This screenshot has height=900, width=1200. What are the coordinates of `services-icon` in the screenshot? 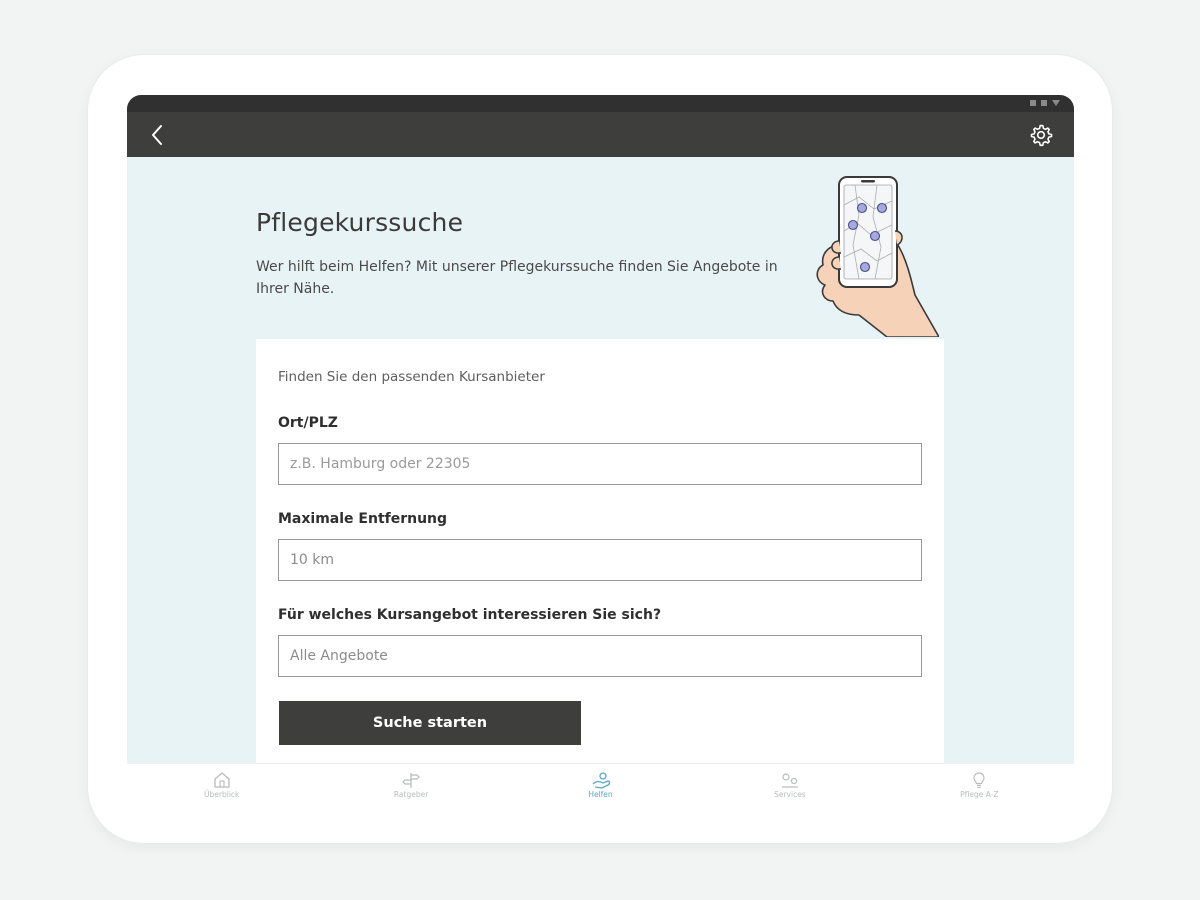 It's located at (789, 780).